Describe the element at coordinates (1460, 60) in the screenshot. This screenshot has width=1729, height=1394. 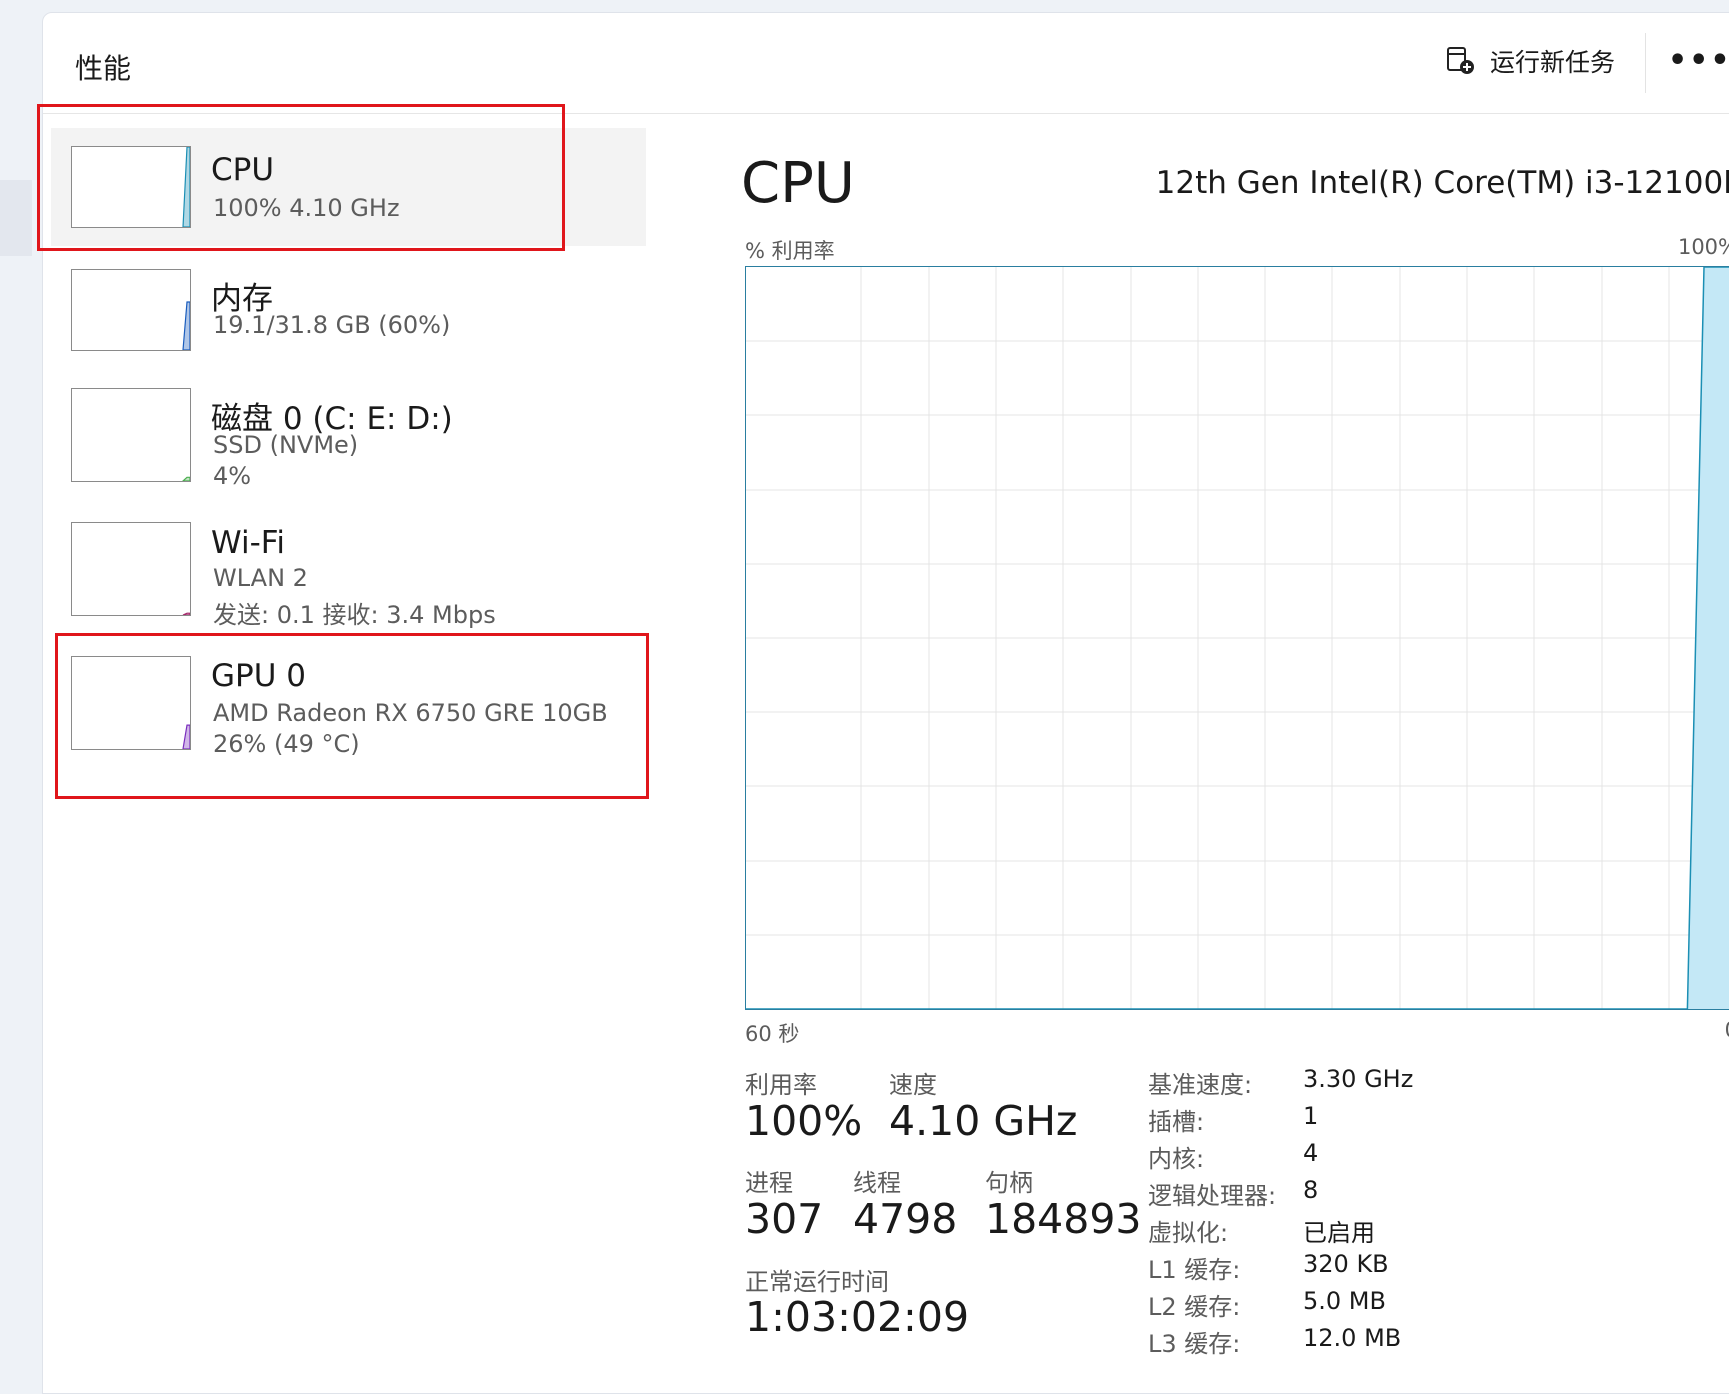
I see `new-task-icon` at that location.